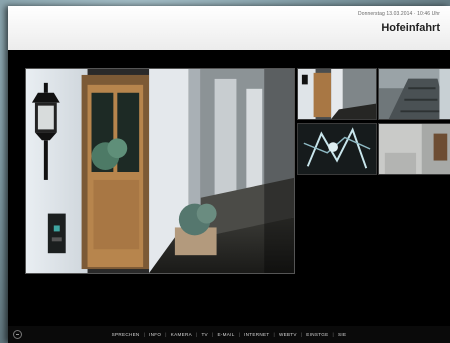  Describe the element at coordinates (288, 334) in the screenshot. I see `nav-item-webtv: WEBTV` at that location.